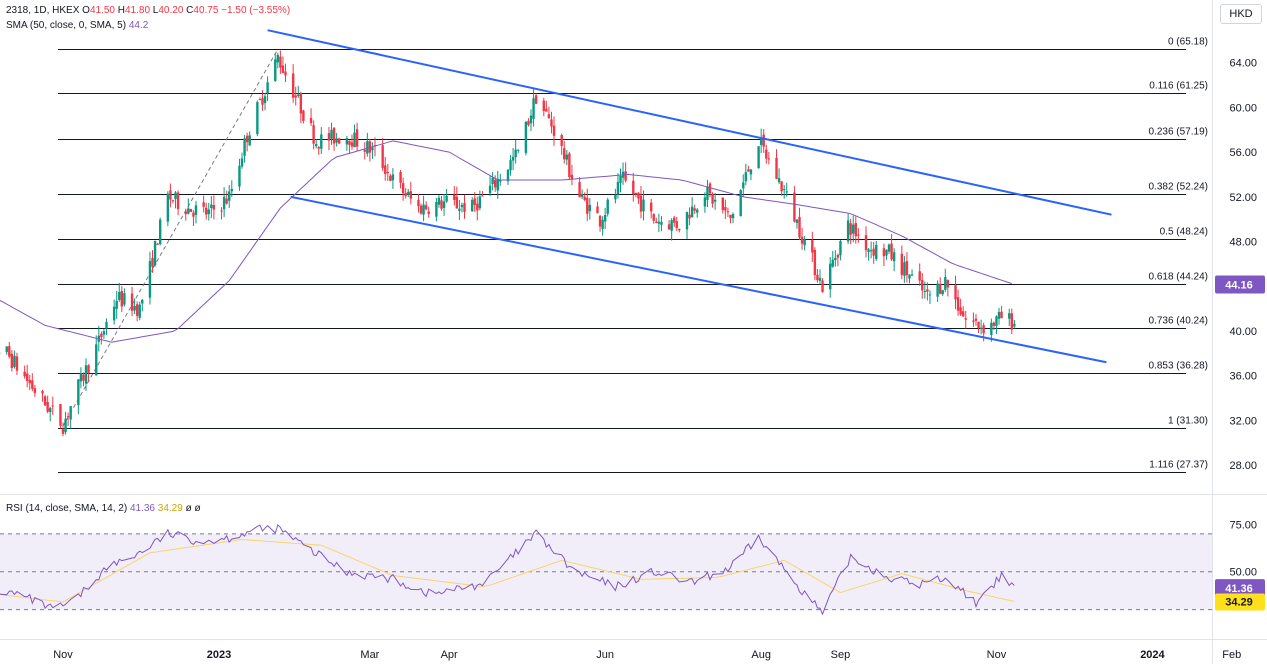  What do you see at coordinates (1243, 525) in the screenshot?
I see `rsi-tick-label: 75.00` at bounding box center [1243, 525].